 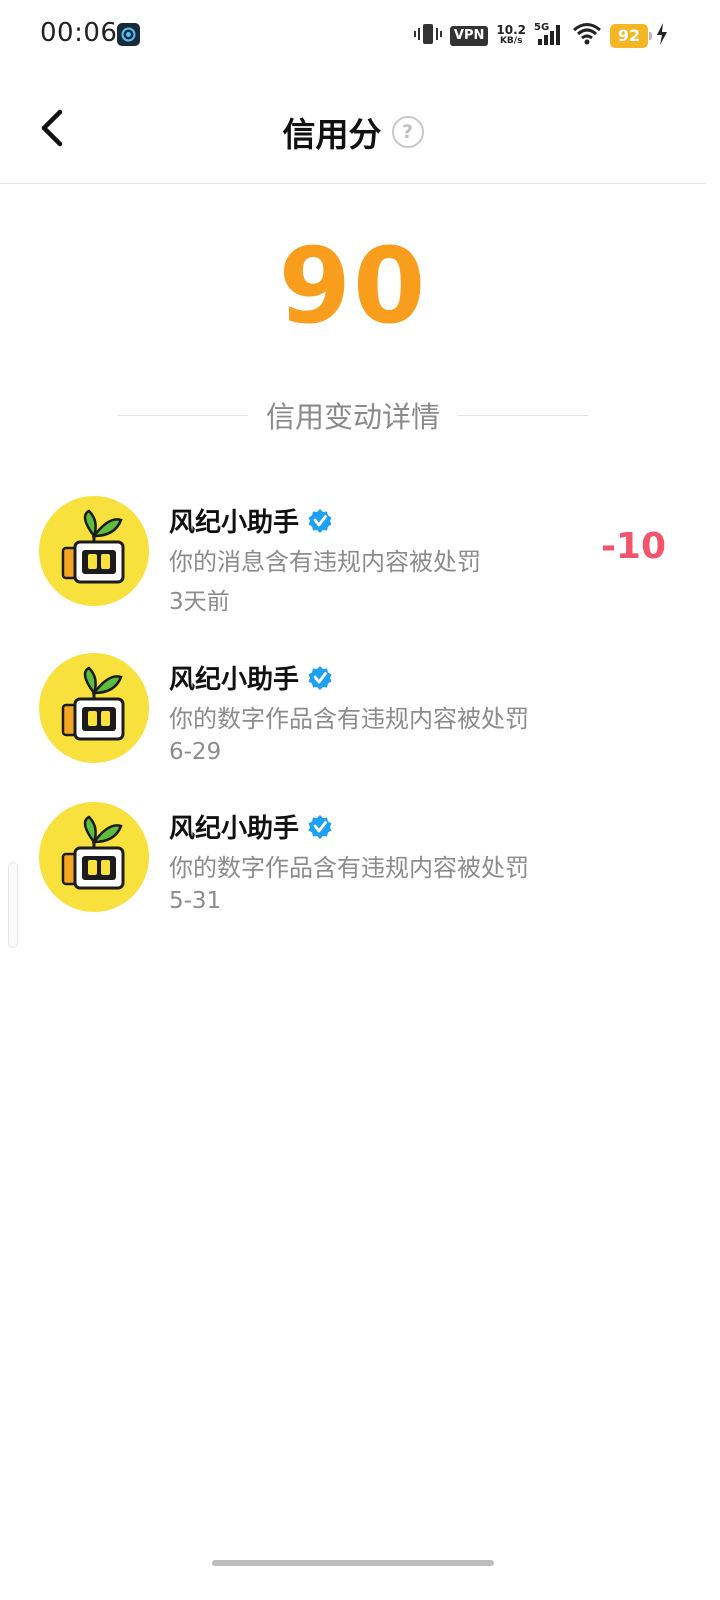 I want to click on section-title: 信用变动详情, so click(x=353, y=417).